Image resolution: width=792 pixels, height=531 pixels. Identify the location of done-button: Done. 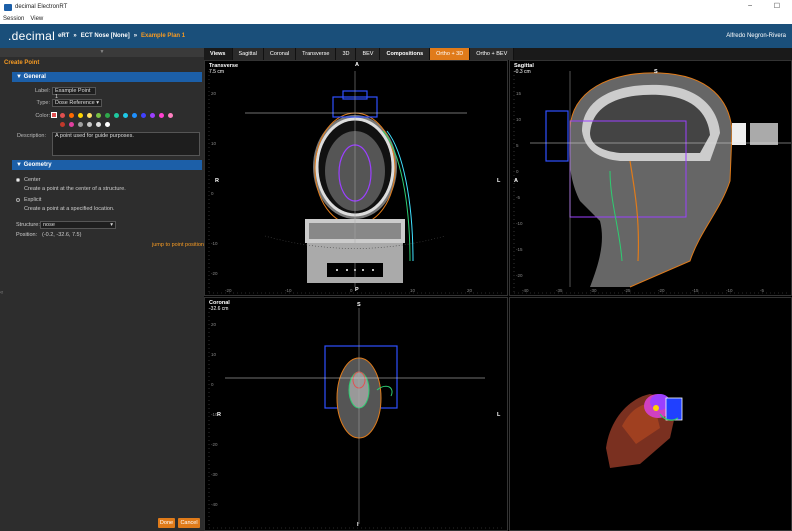
(166, 523).